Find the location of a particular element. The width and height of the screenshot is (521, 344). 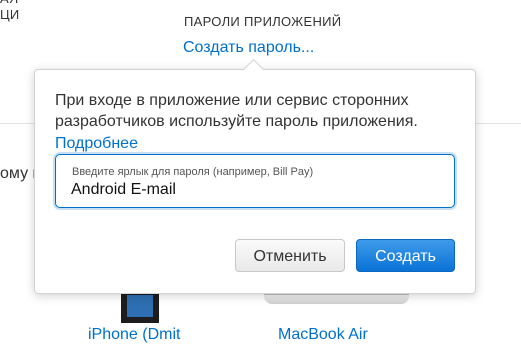

create-button: Создать is located at coordinates (405, 255).